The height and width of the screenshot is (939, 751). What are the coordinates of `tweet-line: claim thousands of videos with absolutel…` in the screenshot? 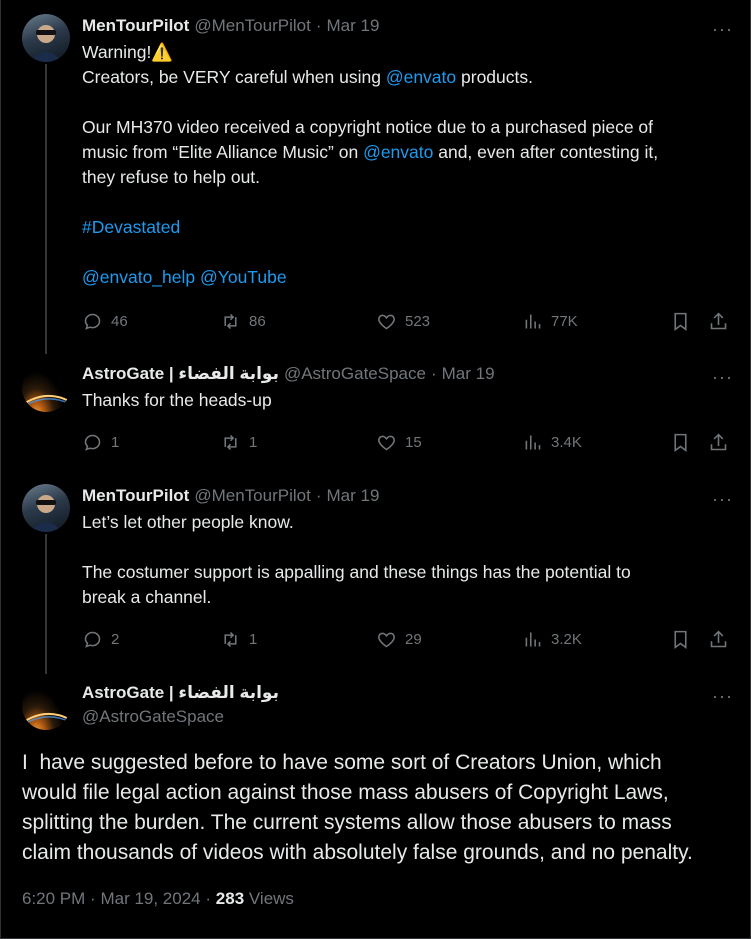 It's located at (357, 852).